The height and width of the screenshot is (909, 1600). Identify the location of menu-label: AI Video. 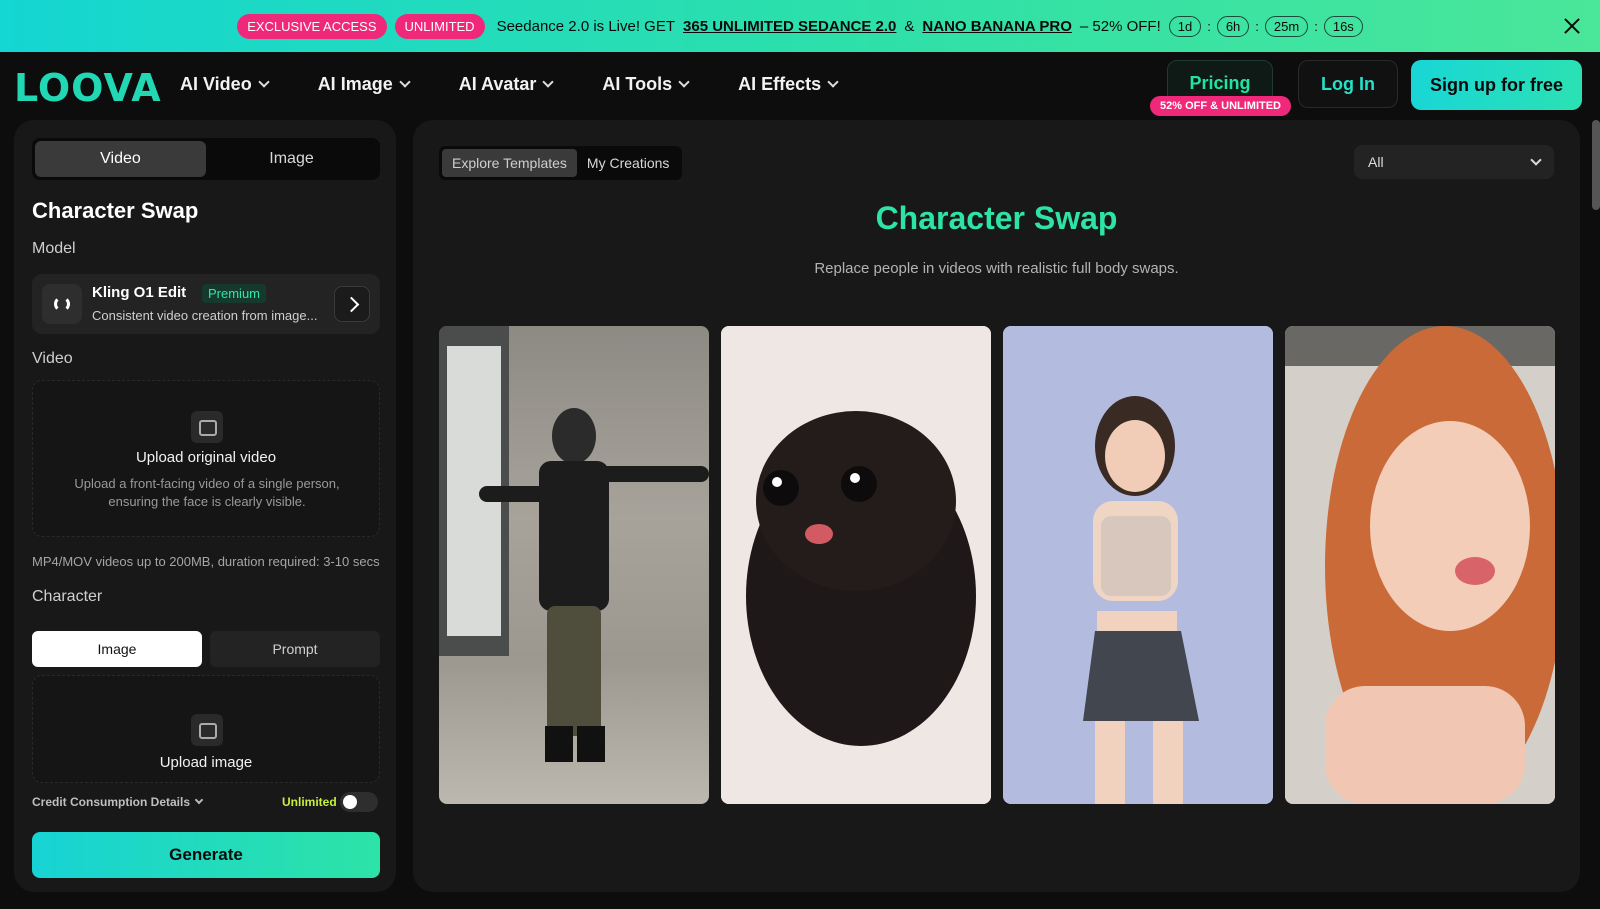
(216, 84).